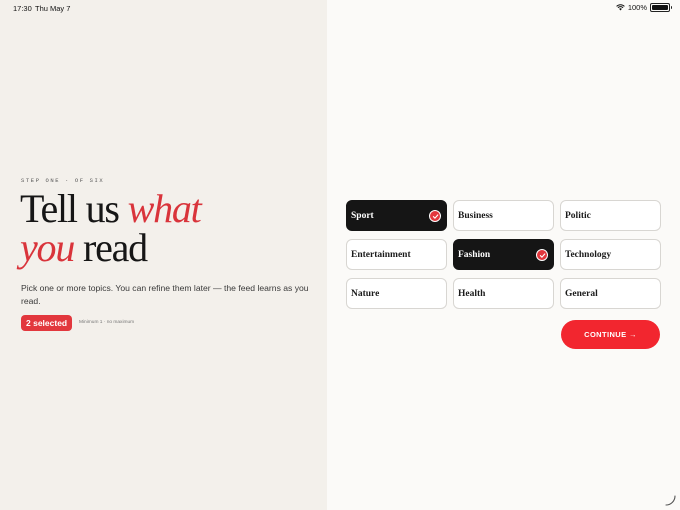 This screenshot has height=510, width=680. Describe the element at coordinates (472, 293) in the screenshot. I see `topic-label: Health` at that location.